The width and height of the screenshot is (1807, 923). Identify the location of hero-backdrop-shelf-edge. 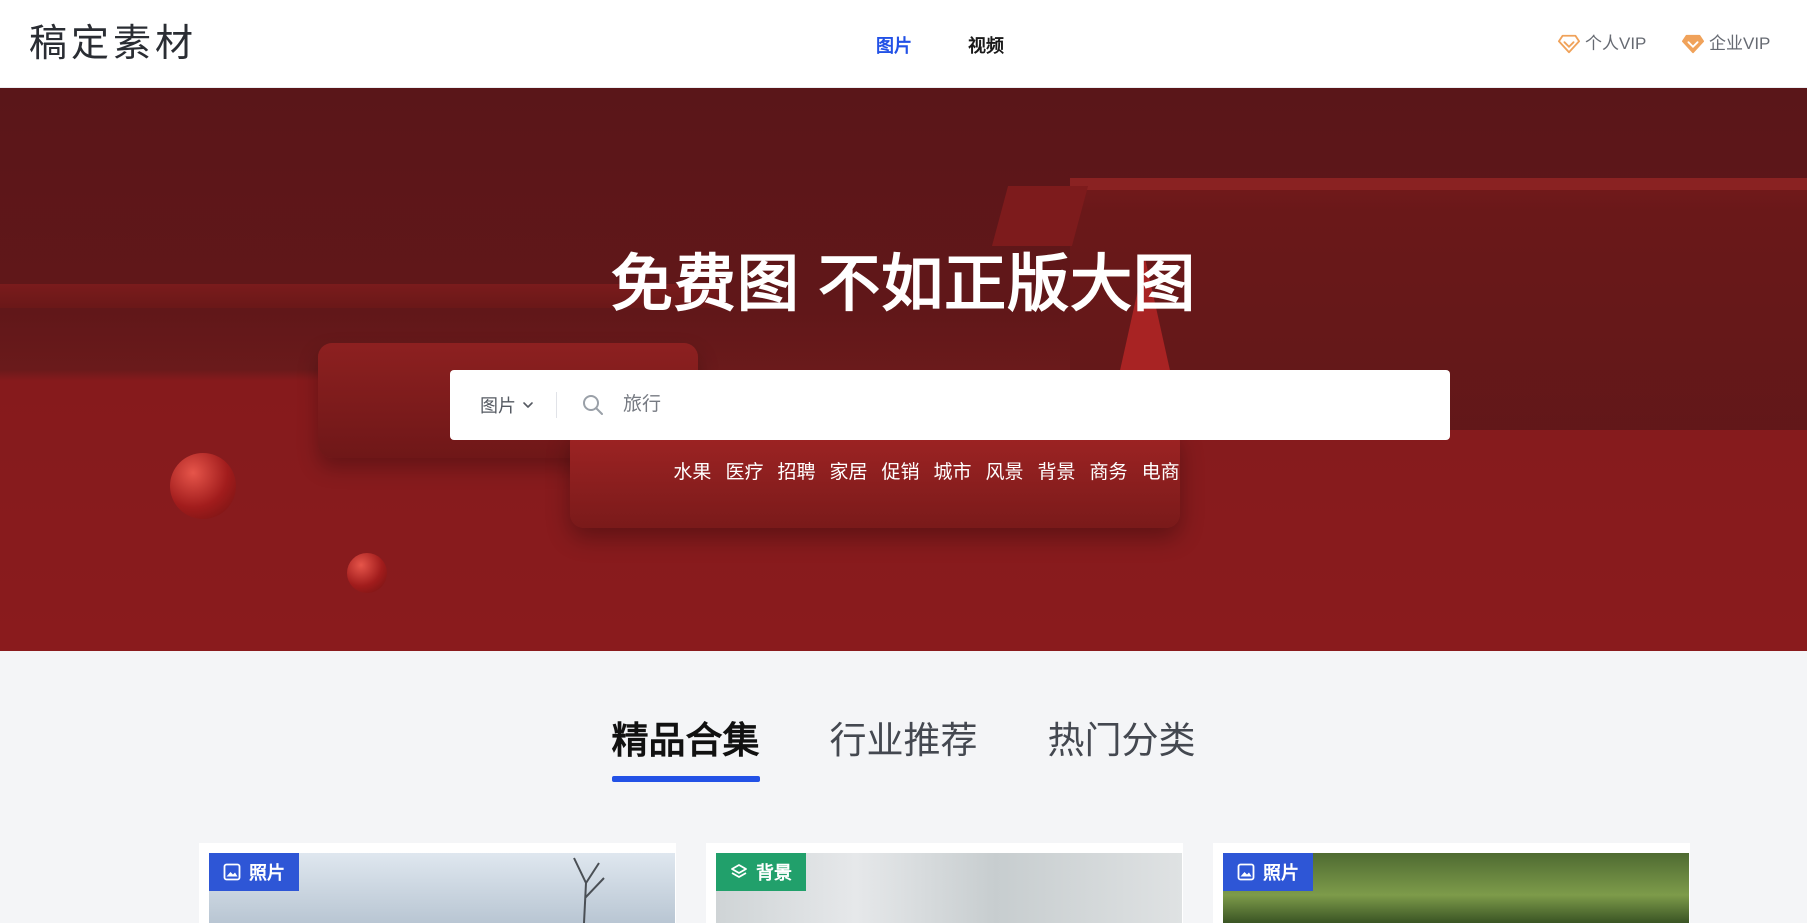
(1438, 184).